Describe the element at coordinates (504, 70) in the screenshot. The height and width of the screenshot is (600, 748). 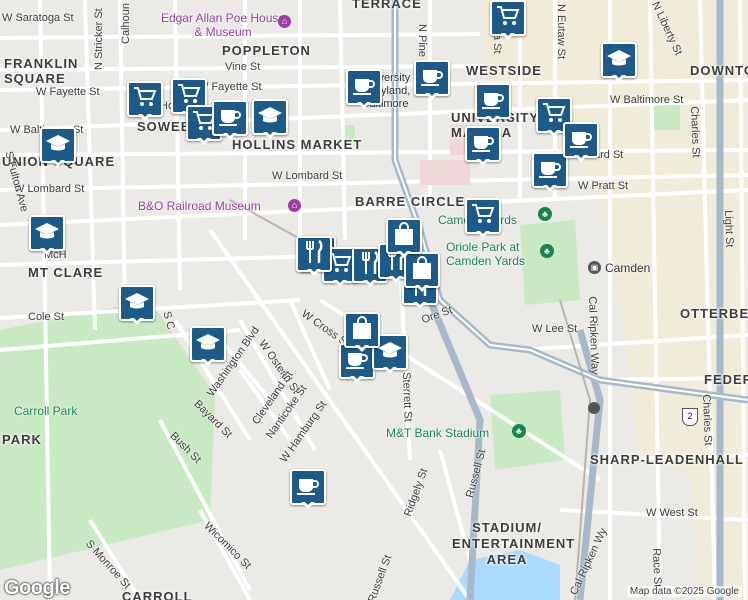
I see `hood-label: WESTSIDE` at that location.